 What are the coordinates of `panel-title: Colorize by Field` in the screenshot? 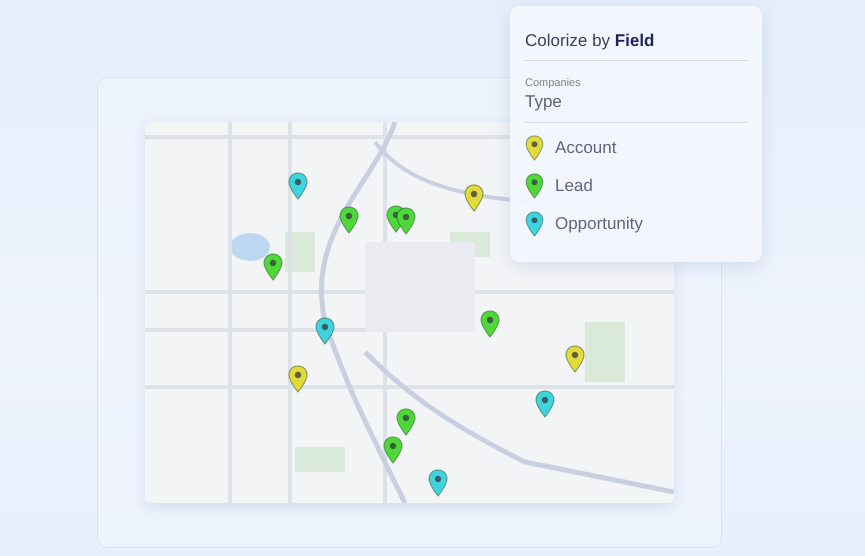 It's located at (590, 41).